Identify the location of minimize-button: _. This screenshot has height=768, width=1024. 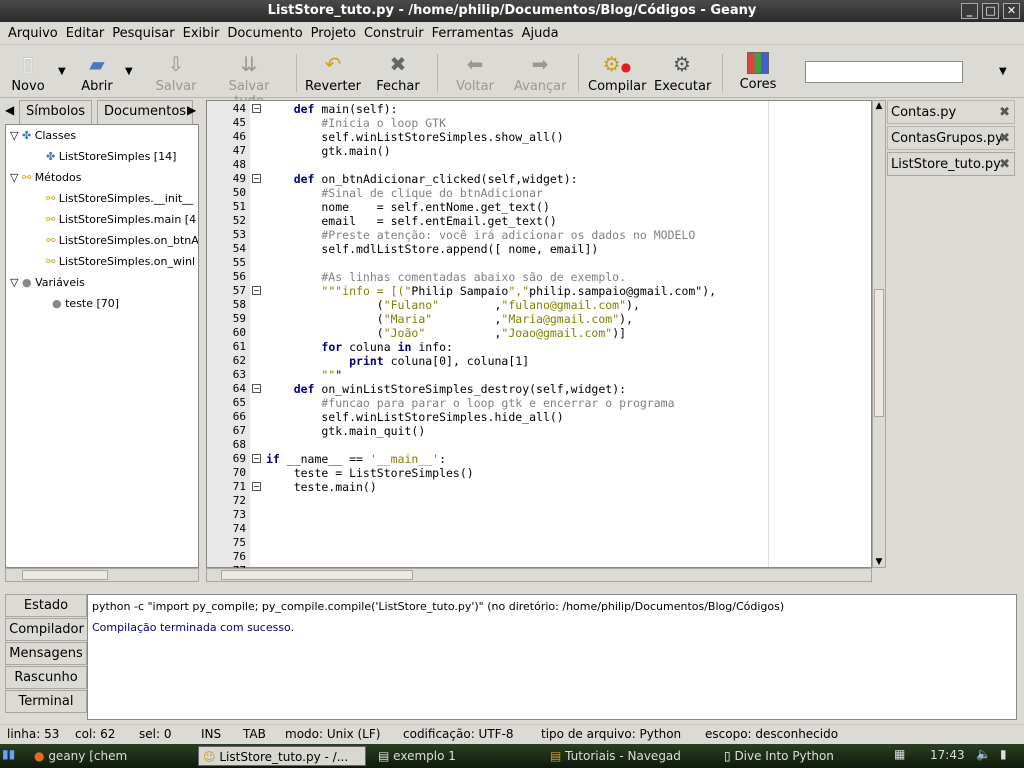
(969, 11).